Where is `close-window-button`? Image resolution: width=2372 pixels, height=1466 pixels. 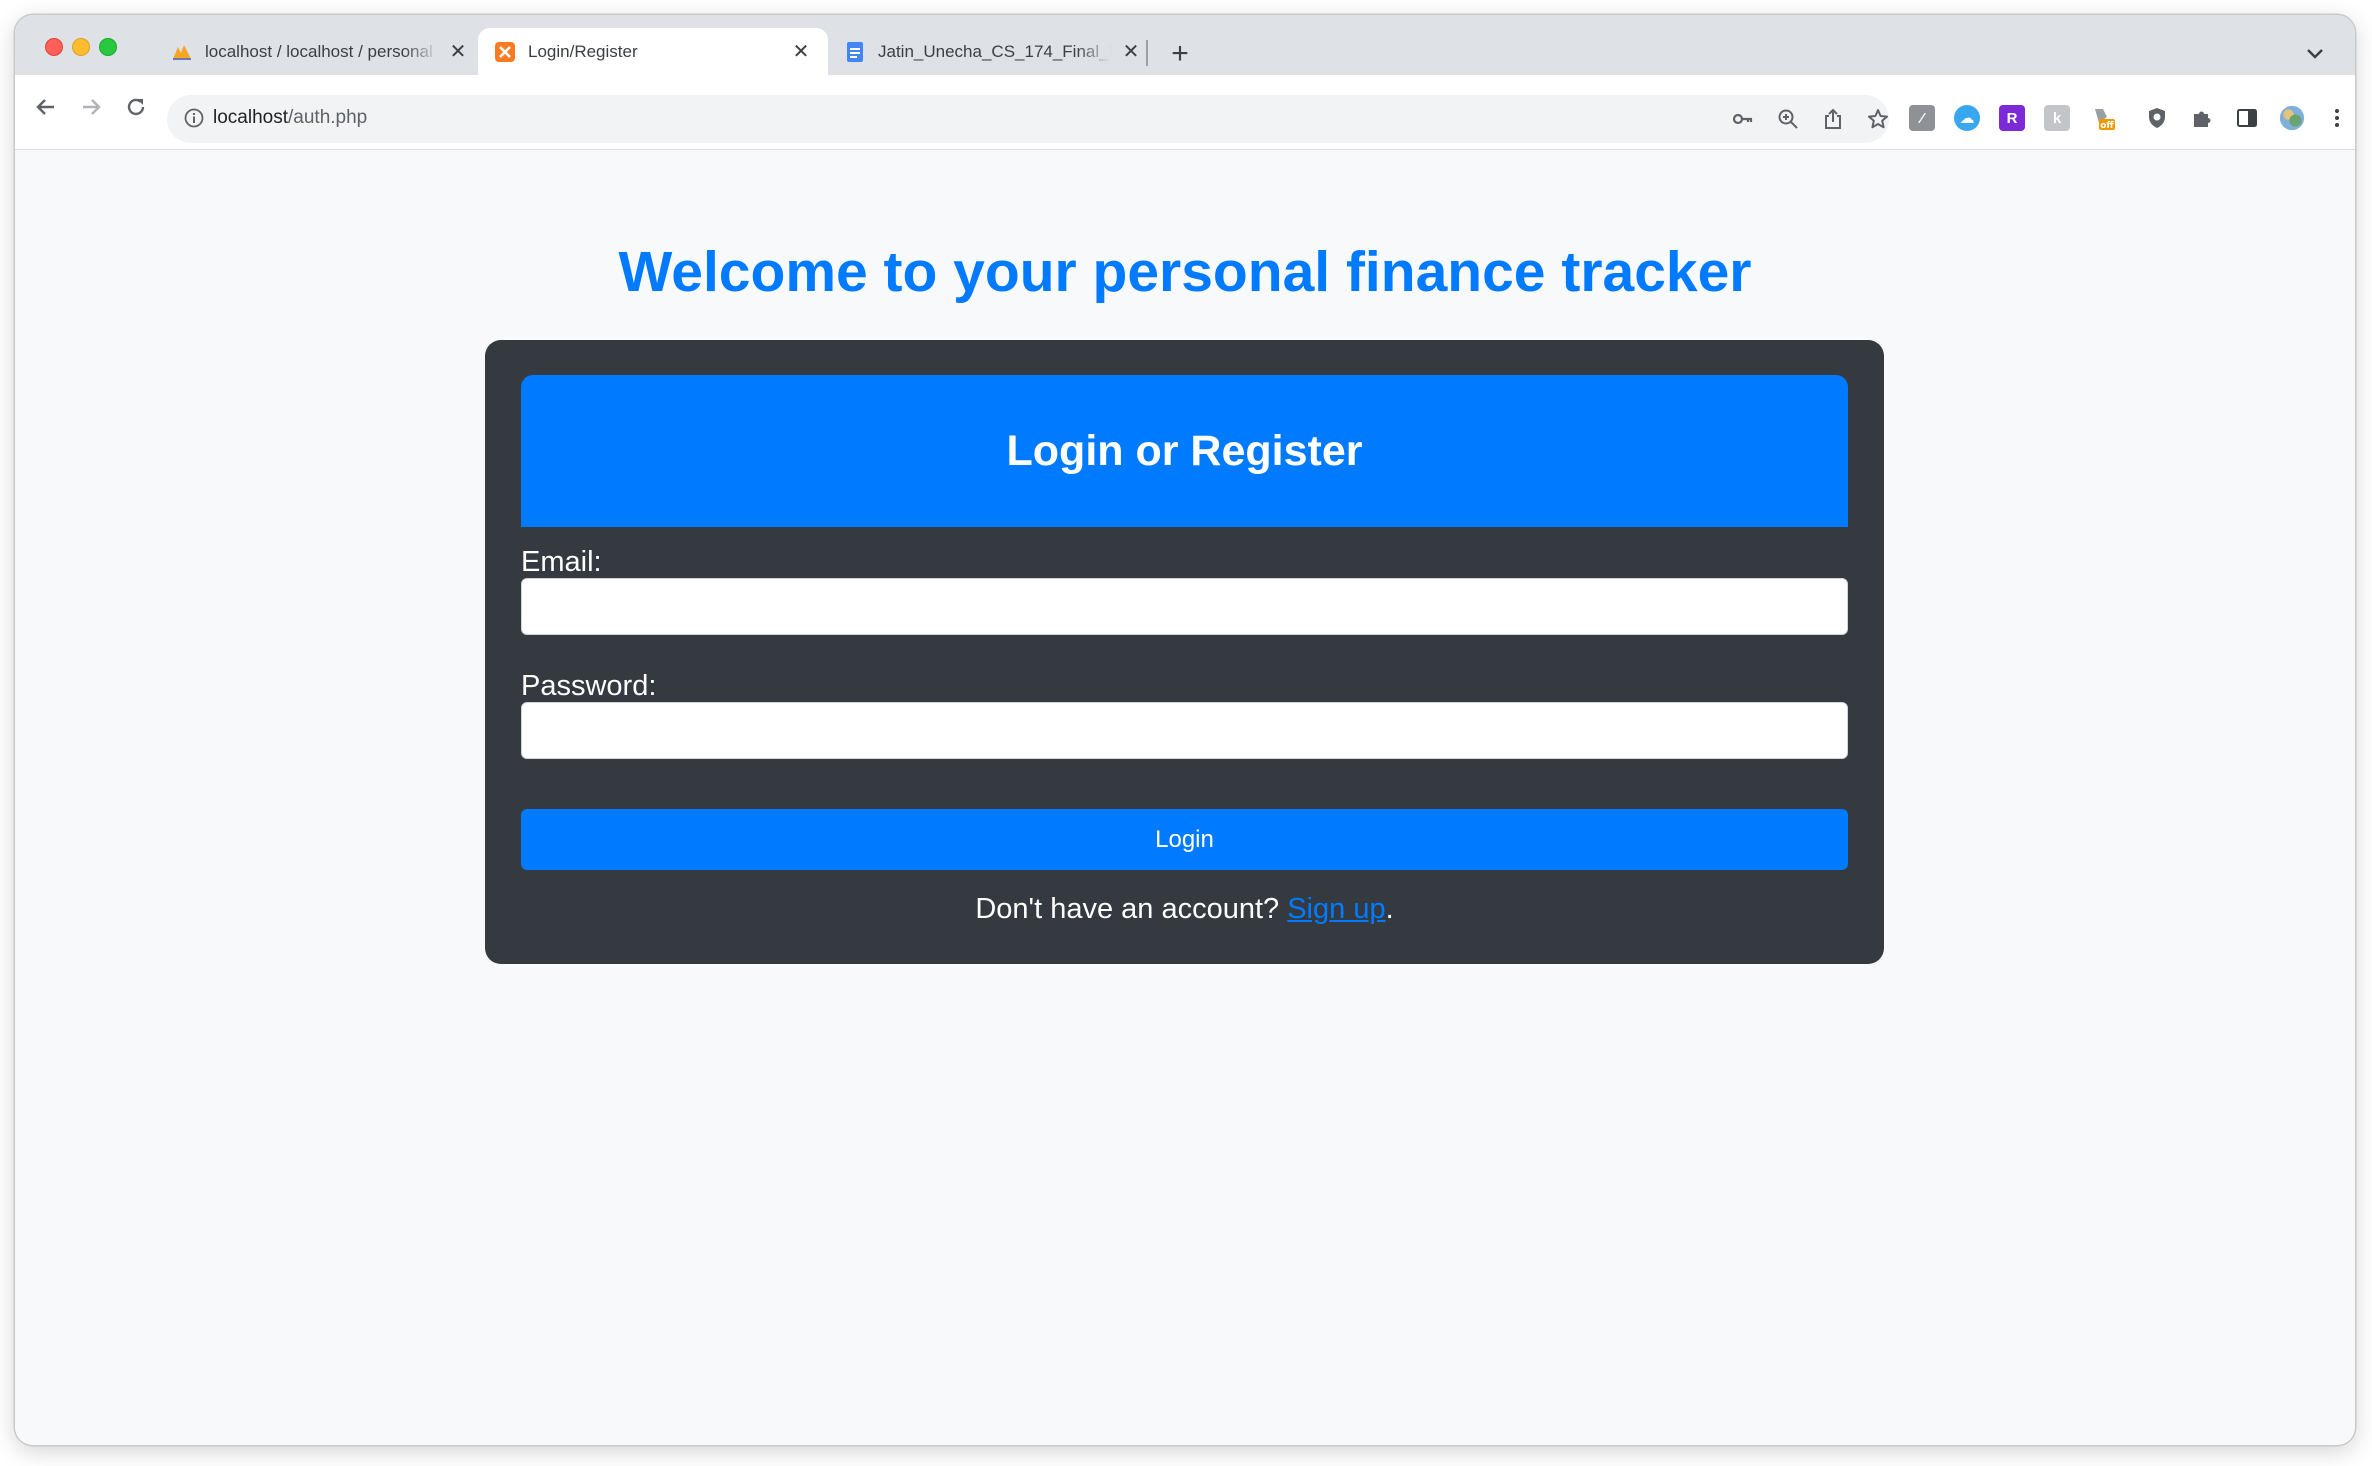
close-window-button is located at coordinates (54, 47).